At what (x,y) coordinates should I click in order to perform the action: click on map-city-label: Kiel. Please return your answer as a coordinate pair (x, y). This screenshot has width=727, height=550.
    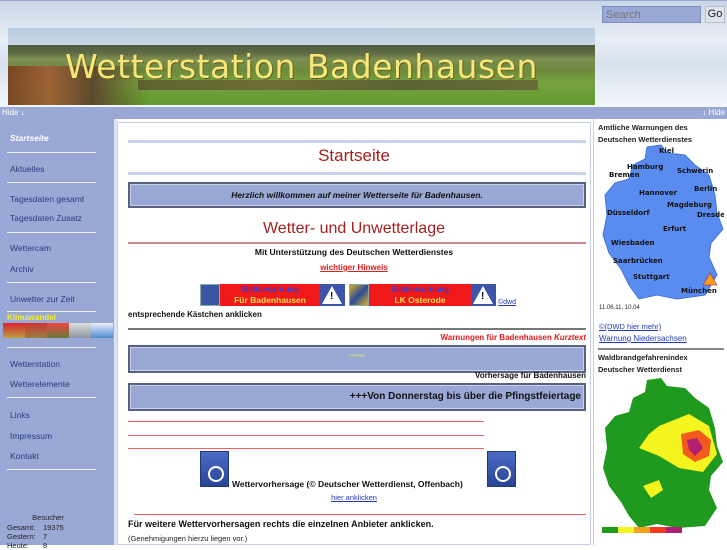
    Looking at the image, I should click on (666, 151).